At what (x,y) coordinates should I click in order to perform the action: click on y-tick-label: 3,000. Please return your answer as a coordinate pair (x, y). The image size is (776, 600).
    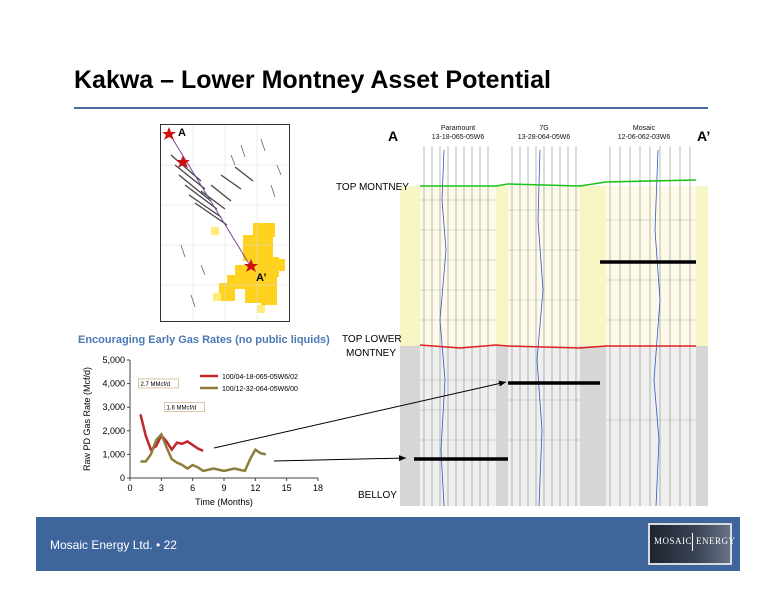
    Looking at the image, I should click on (113, 407).